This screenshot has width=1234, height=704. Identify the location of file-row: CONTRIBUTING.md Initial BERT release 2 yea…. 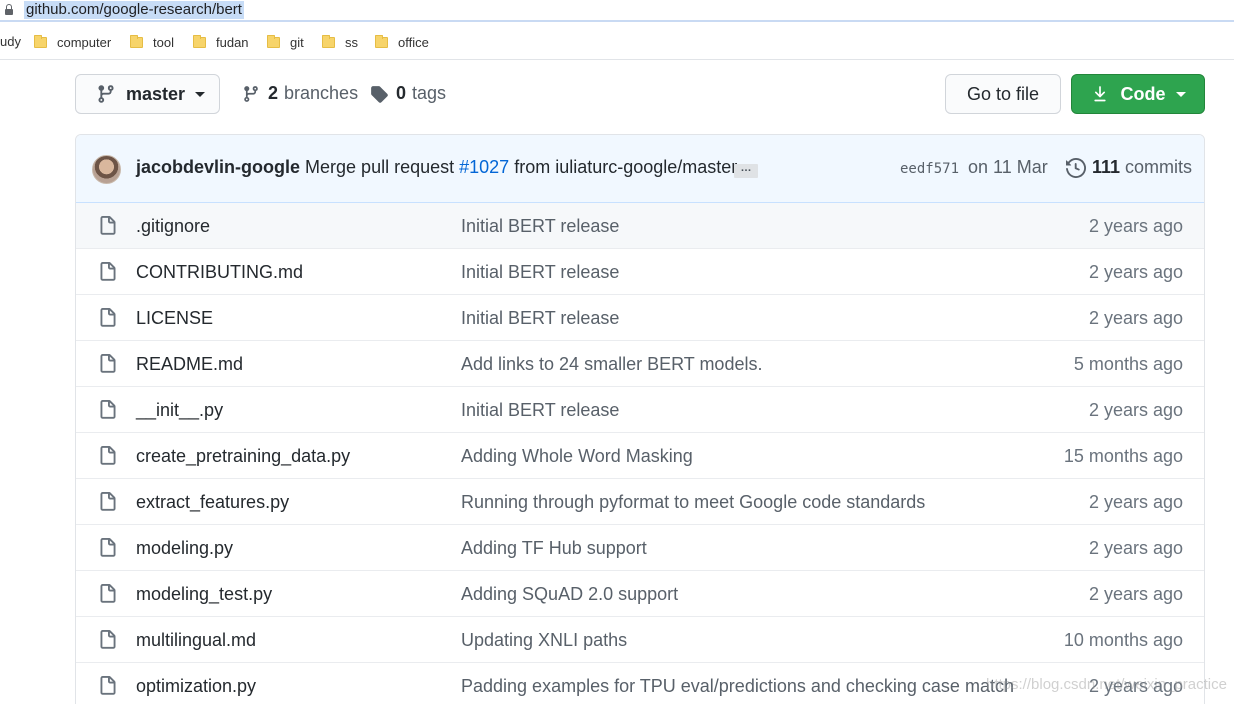
(640, 272).